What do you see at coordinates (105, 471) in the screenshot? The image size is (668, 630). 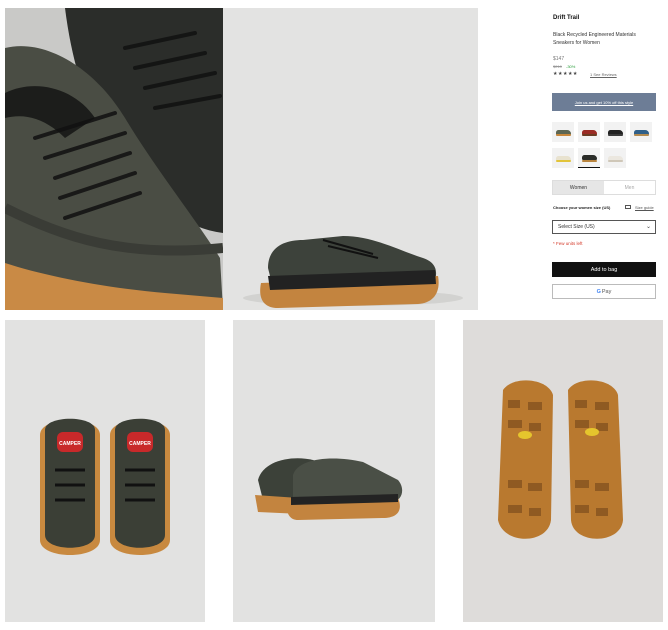 I see `product-photo-top: CAMPER CAMPER` at bounding box center [105, 471].